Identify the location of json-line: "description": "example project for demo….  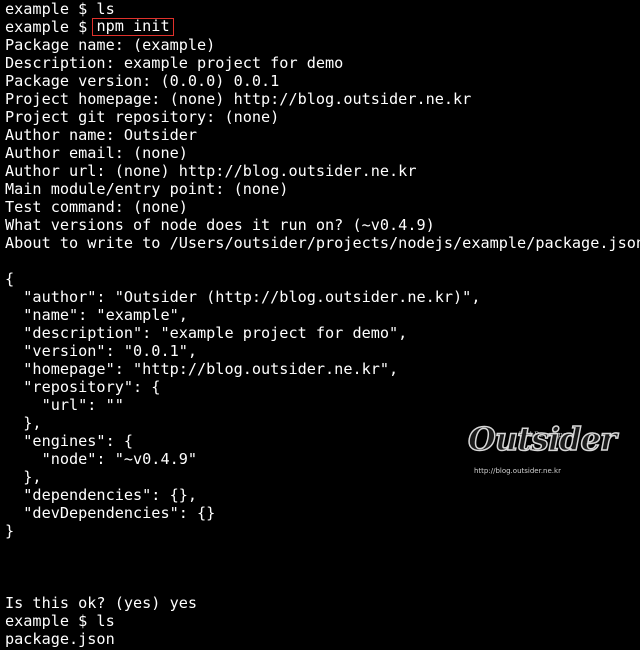
(206, 333).